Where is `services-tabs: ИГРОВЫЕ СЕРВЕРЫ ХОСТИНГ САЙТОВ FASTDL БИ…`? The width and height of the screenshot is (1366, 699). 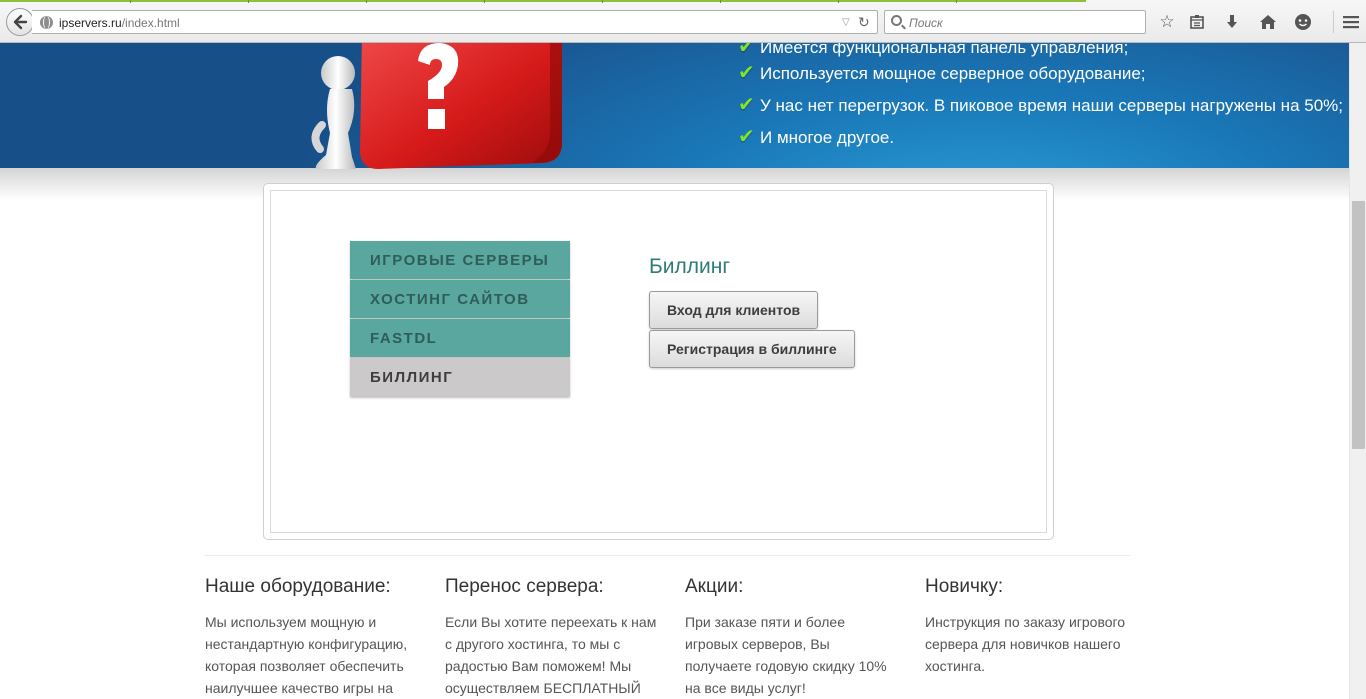
services-tabs: ИГРОВЫЕ СЕРВЕРЫ ХОСТИНГ САЙТОВ FASTDL БИ… is located at coordinates (460, 319).